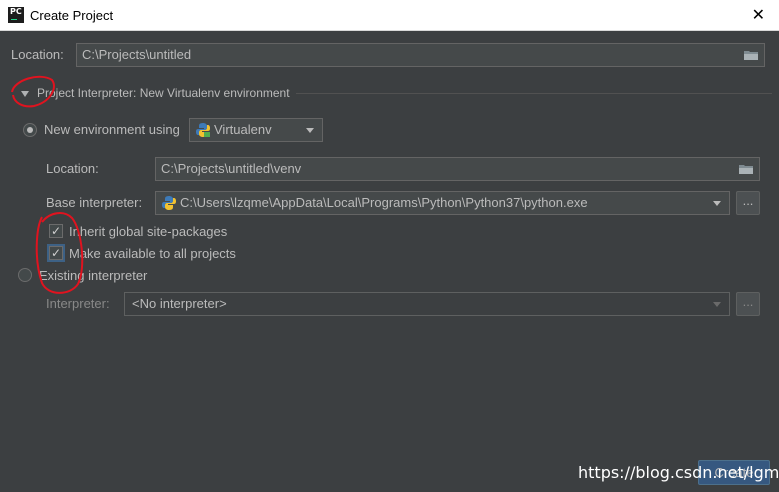 The image size is (779, 492). What do you see at coordinates (179, 303) in the screenshot?
I see `existing-interpreter-value: <No interpreter>` at bounding box center [179, 303].